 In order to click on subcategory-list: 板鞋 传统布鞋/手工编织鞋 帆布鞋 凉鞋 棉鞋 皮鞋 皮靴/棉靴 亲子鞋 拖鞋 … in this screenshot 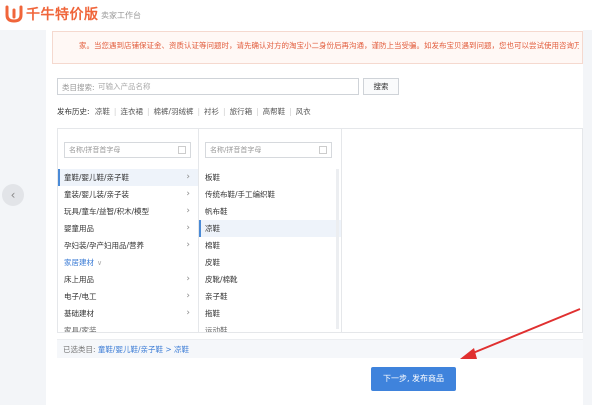, I will do `click(270, 250)`.